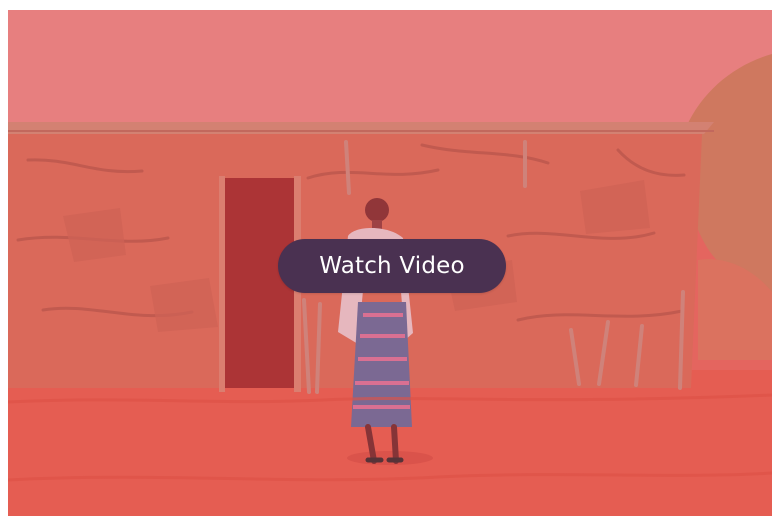  What do you see at coordinates (361, 128) in the screenshot?
I see `roof` at bounding box center [361, 128].